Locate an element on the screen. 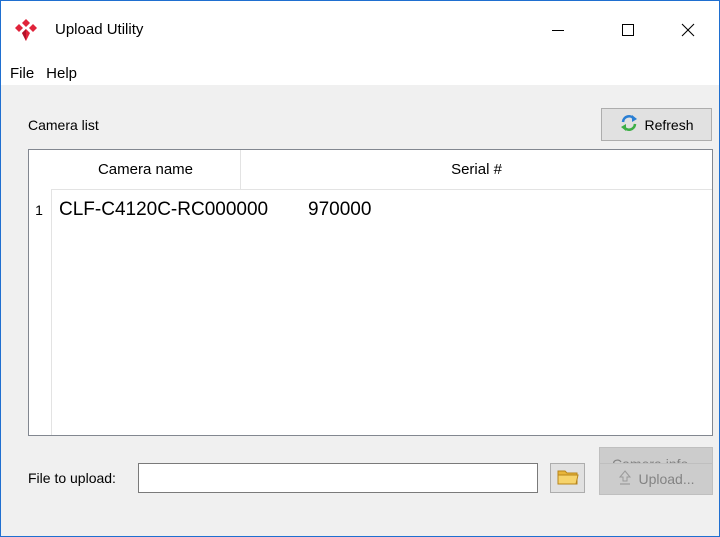 This screenshot has height=537, width=720. refresh-icon is located at coordinates (631, 124).